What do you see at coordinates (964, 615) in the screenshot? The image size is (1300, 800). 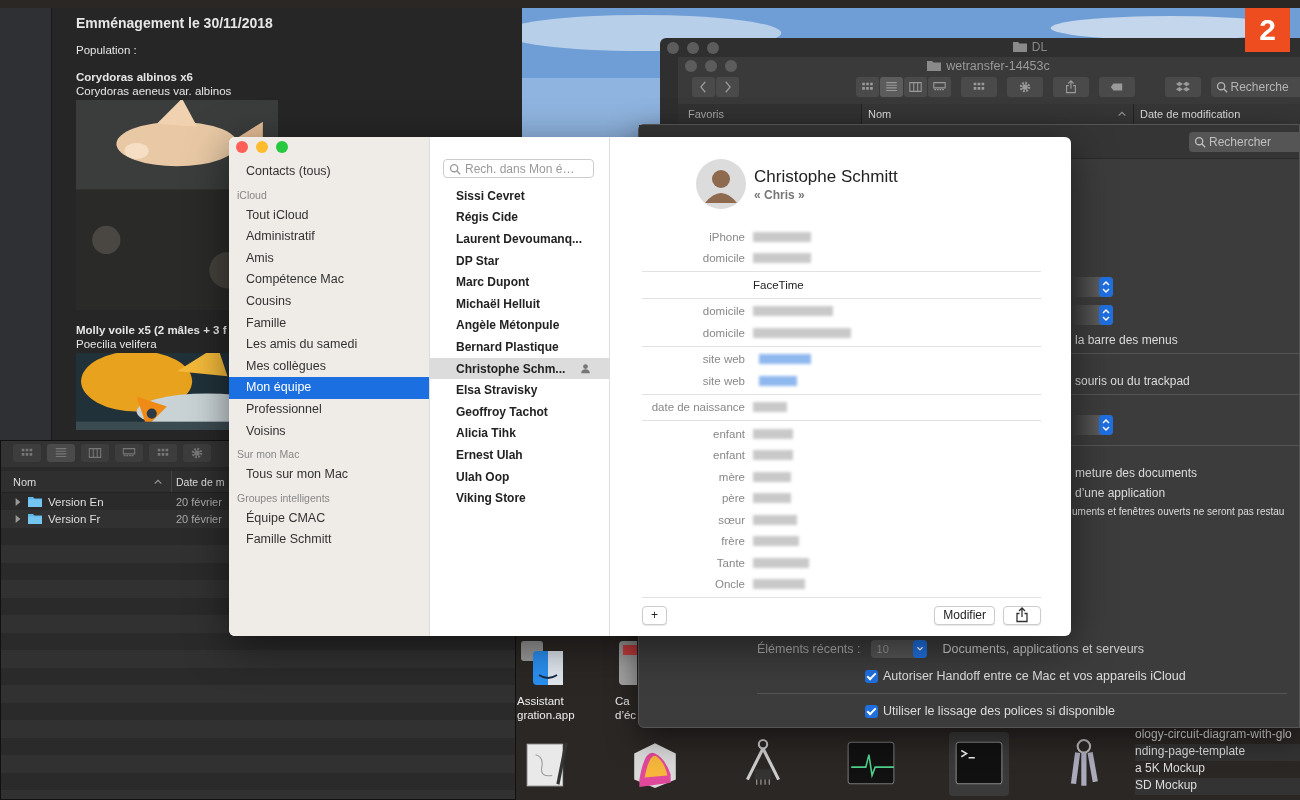 I see `edit-button: Modifier` at bounding box center [964, 615].